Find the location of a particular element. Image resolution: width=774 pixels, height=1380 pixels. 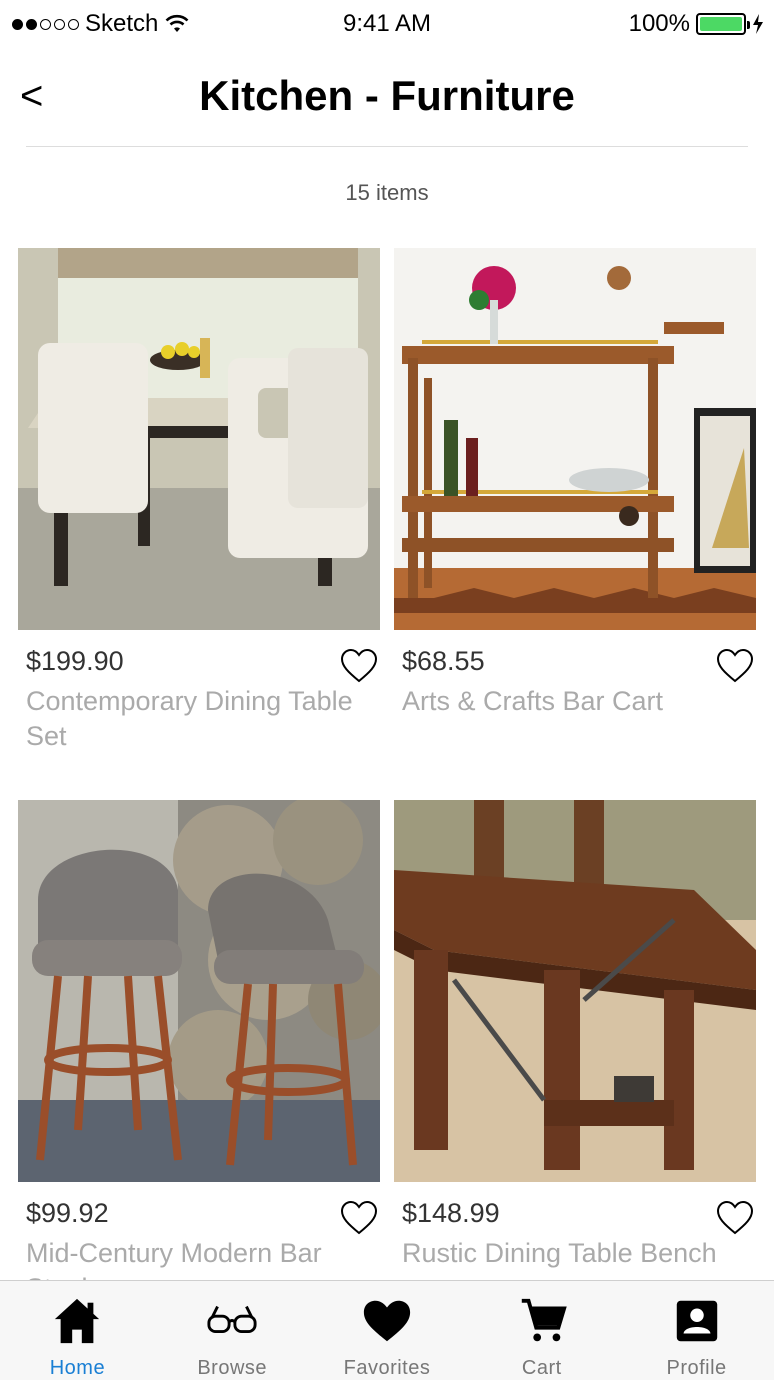

product-price: $148.99 is located at coordinates (451, 1213).